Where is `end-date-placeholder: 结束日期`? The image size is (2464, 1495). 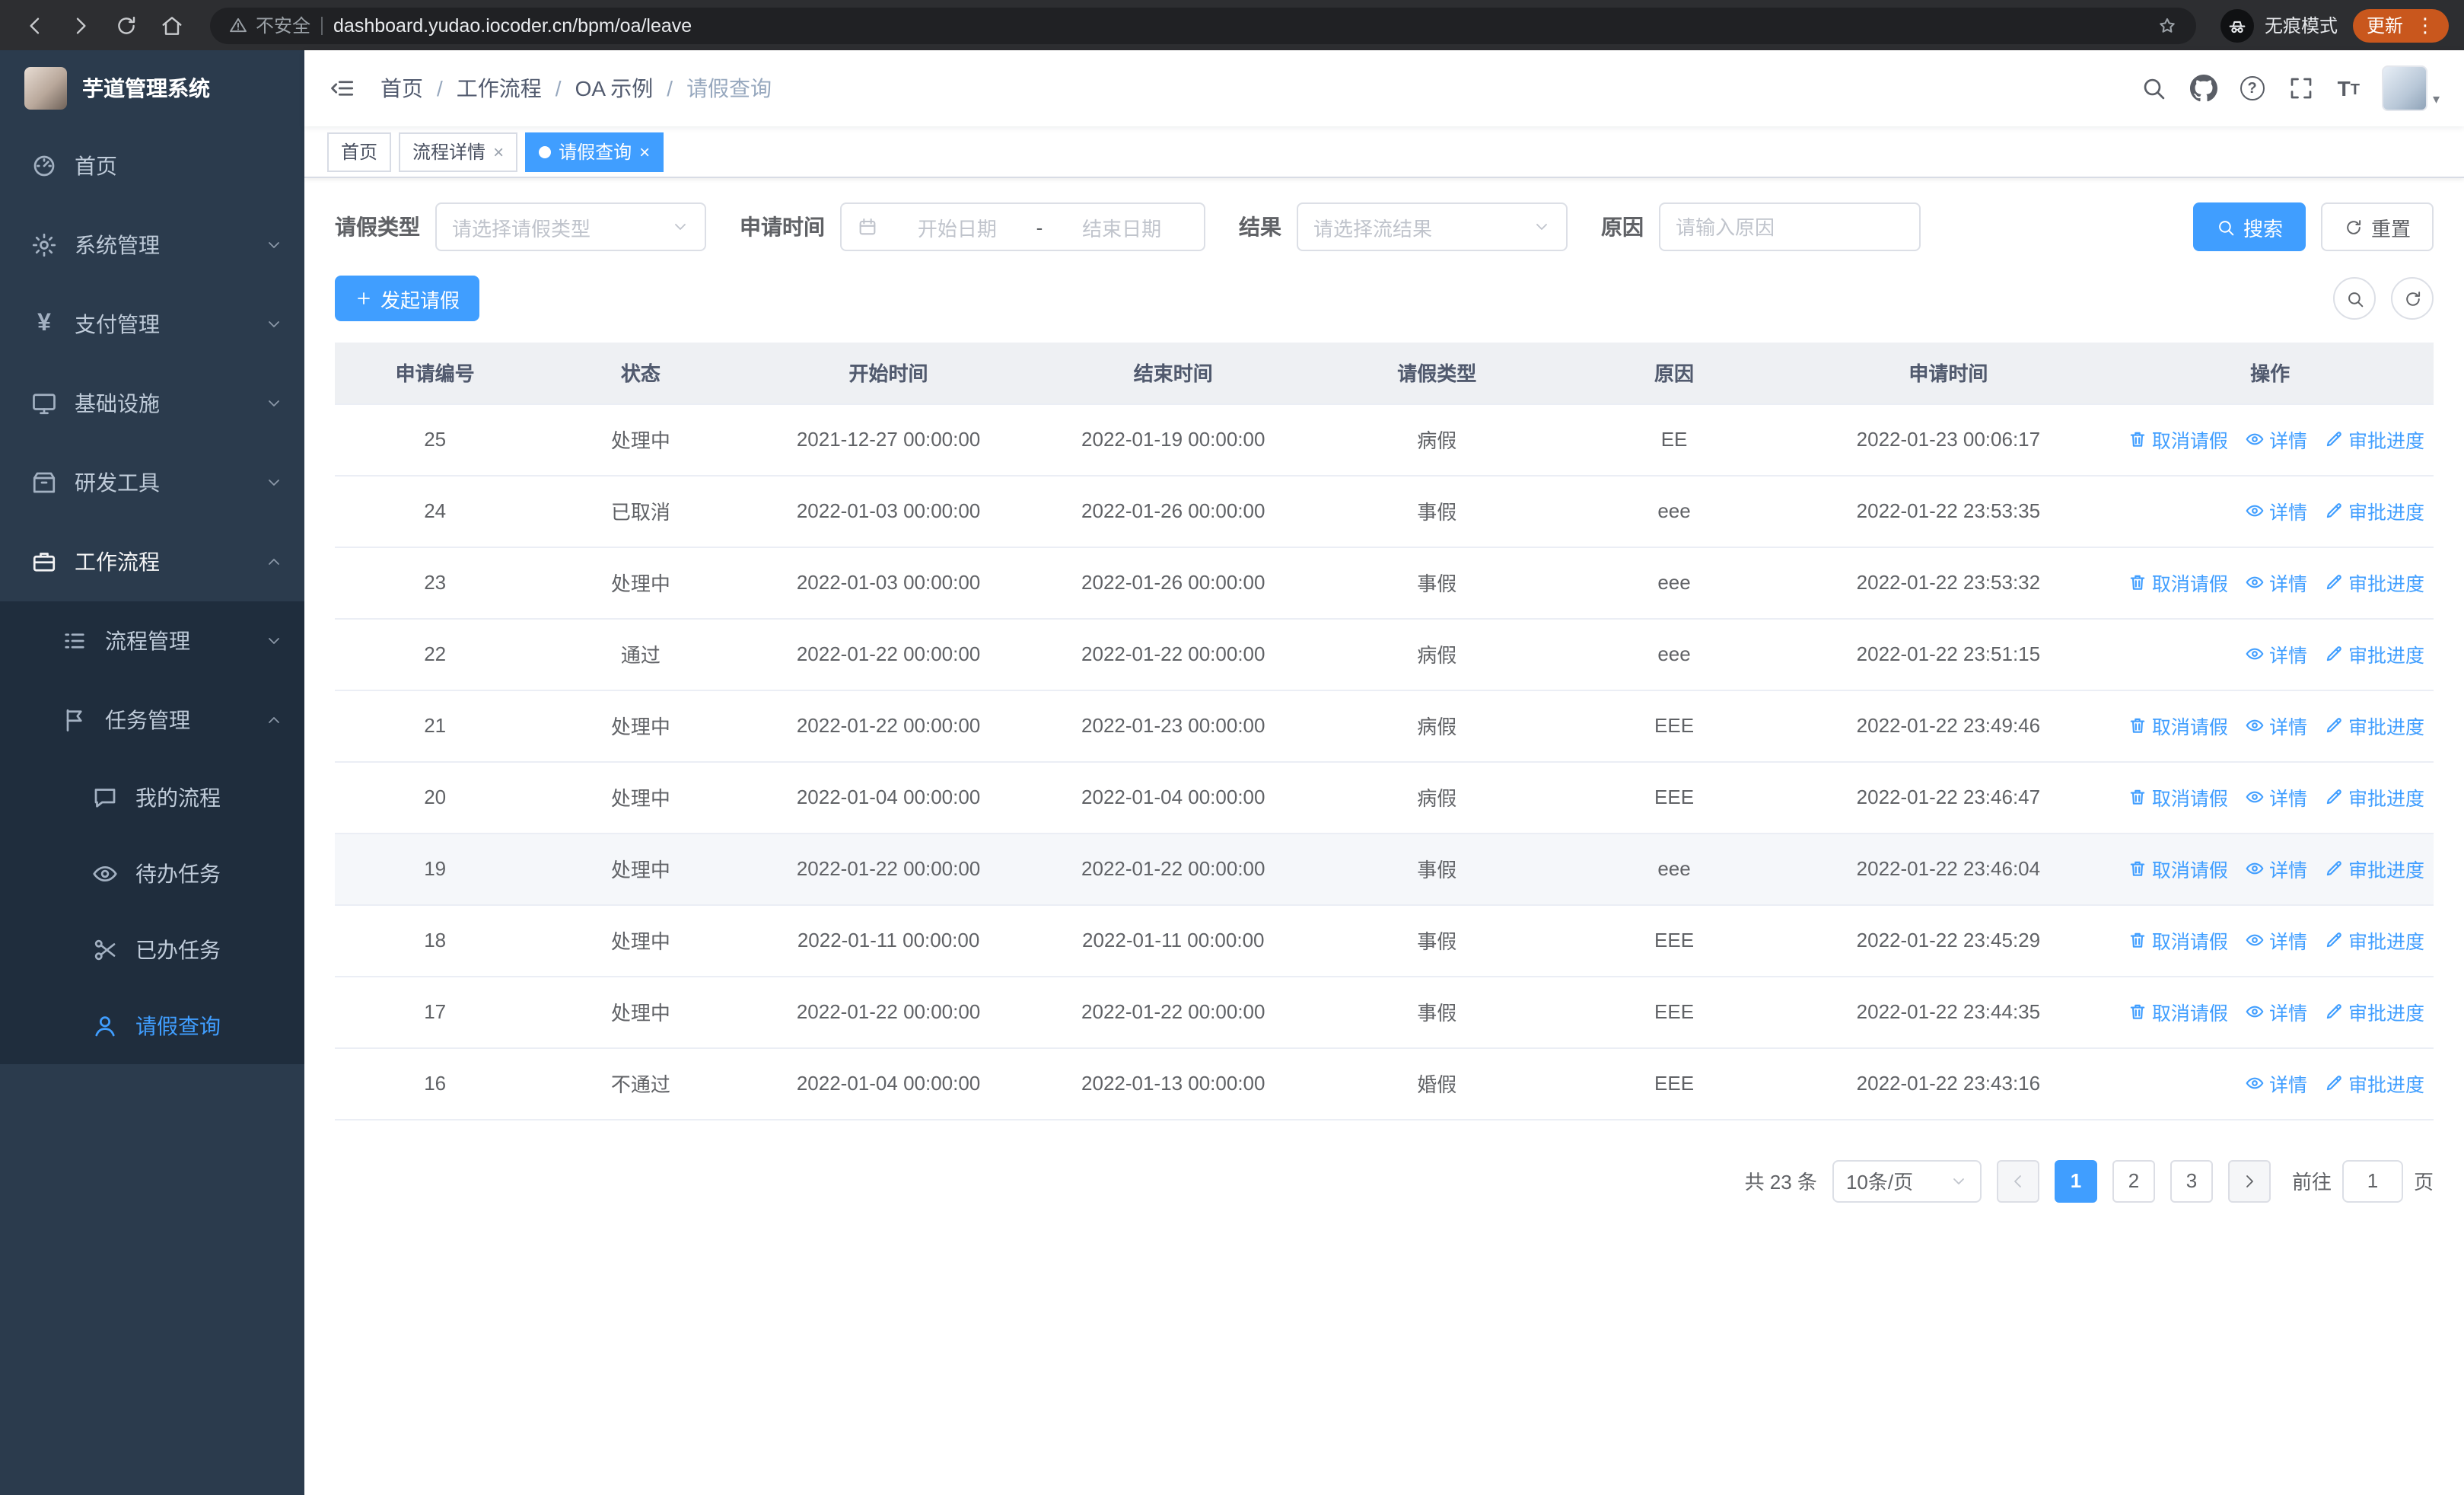
end-date-placeholder: 结束日期 is located at coordinates (1122, 228).